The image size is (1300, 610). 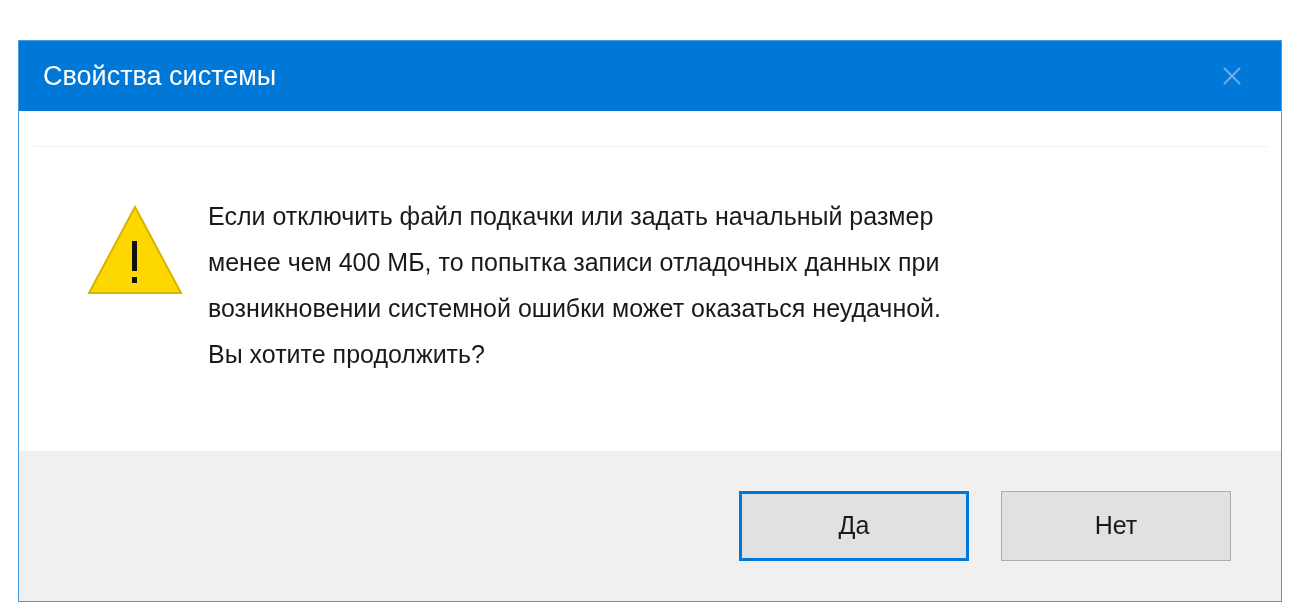 I want to click on dialog-button: Нет, so click(x=1116, y=526).